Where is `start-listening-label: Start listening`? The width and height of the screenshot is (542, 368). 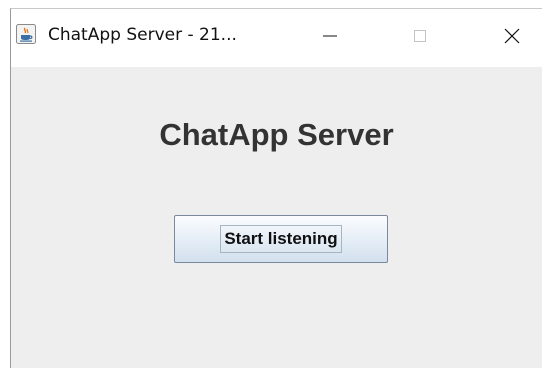 start-listening-label: Start listening is located at coordinates (281, 239).